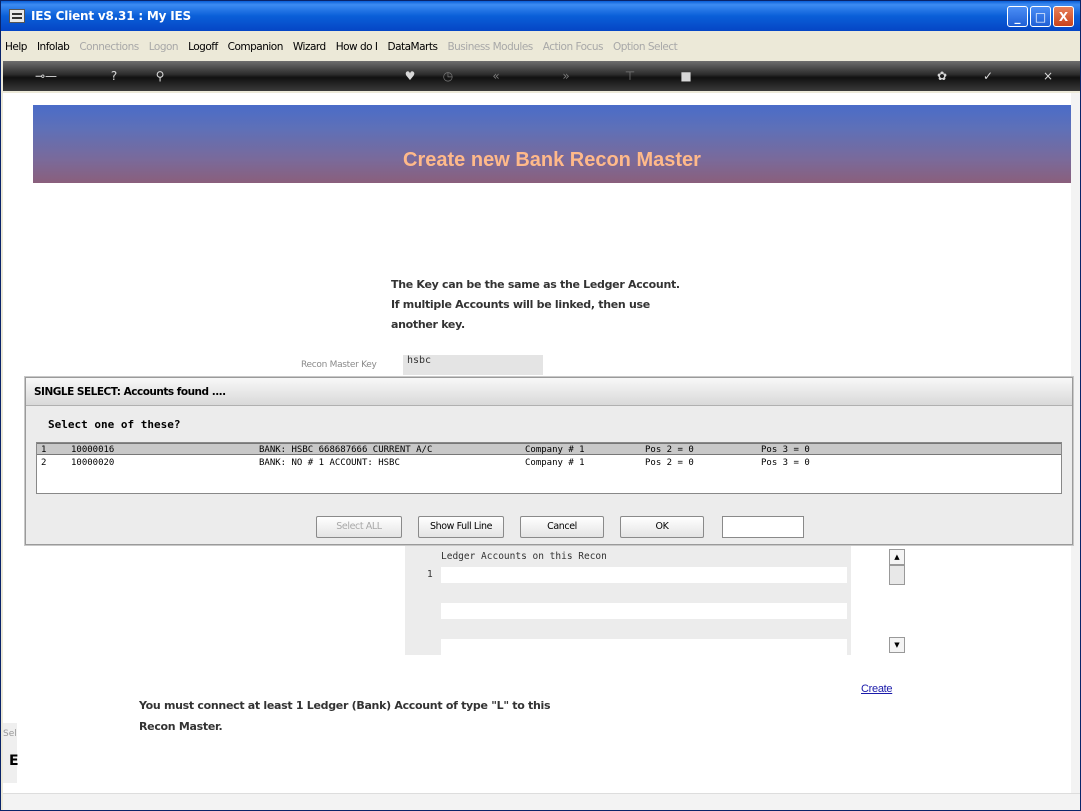 This screenshot has width=1081, height=811. Describe the element at coordinates (163, 47) in the screenshot. I see `menu-logon: Logon` at that location.